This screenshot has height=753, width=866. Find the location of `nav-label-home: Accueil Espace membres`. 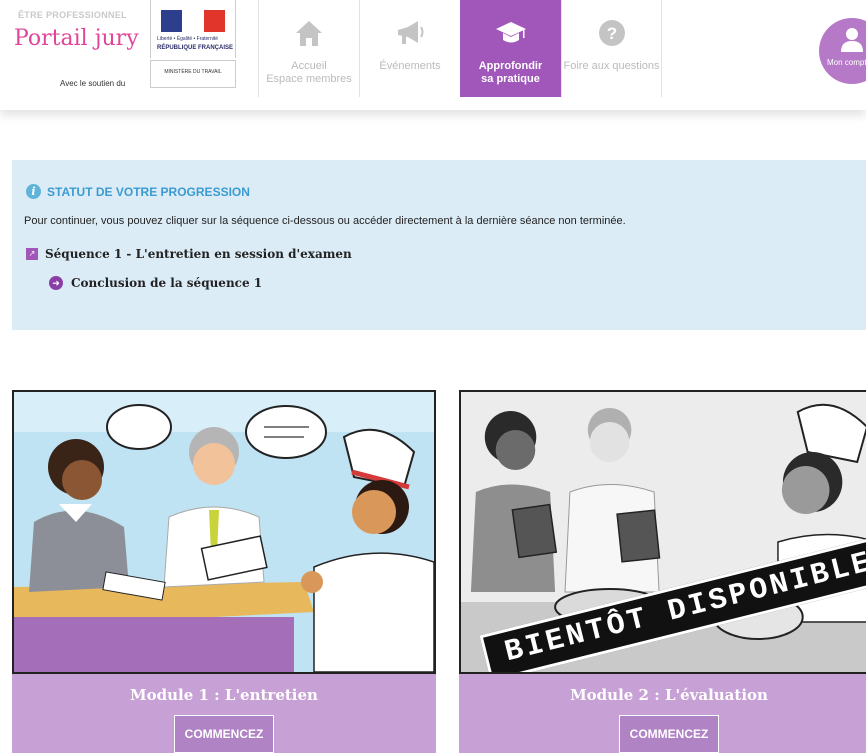

nav-label-home: Accueil Espace membres is located at coordinates (309, 73).